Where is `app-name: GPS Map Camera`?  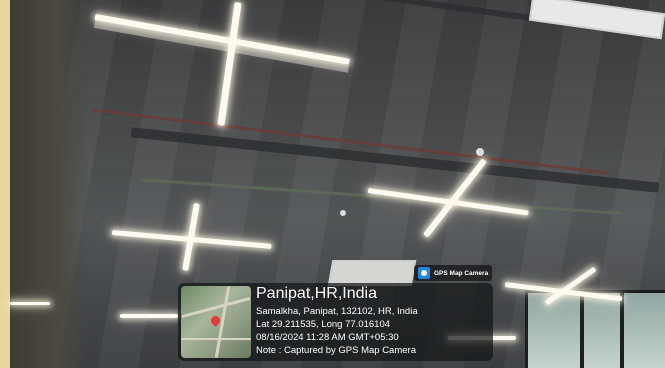
app-name: GPS Map Camera is located at coordinates (461, 273).